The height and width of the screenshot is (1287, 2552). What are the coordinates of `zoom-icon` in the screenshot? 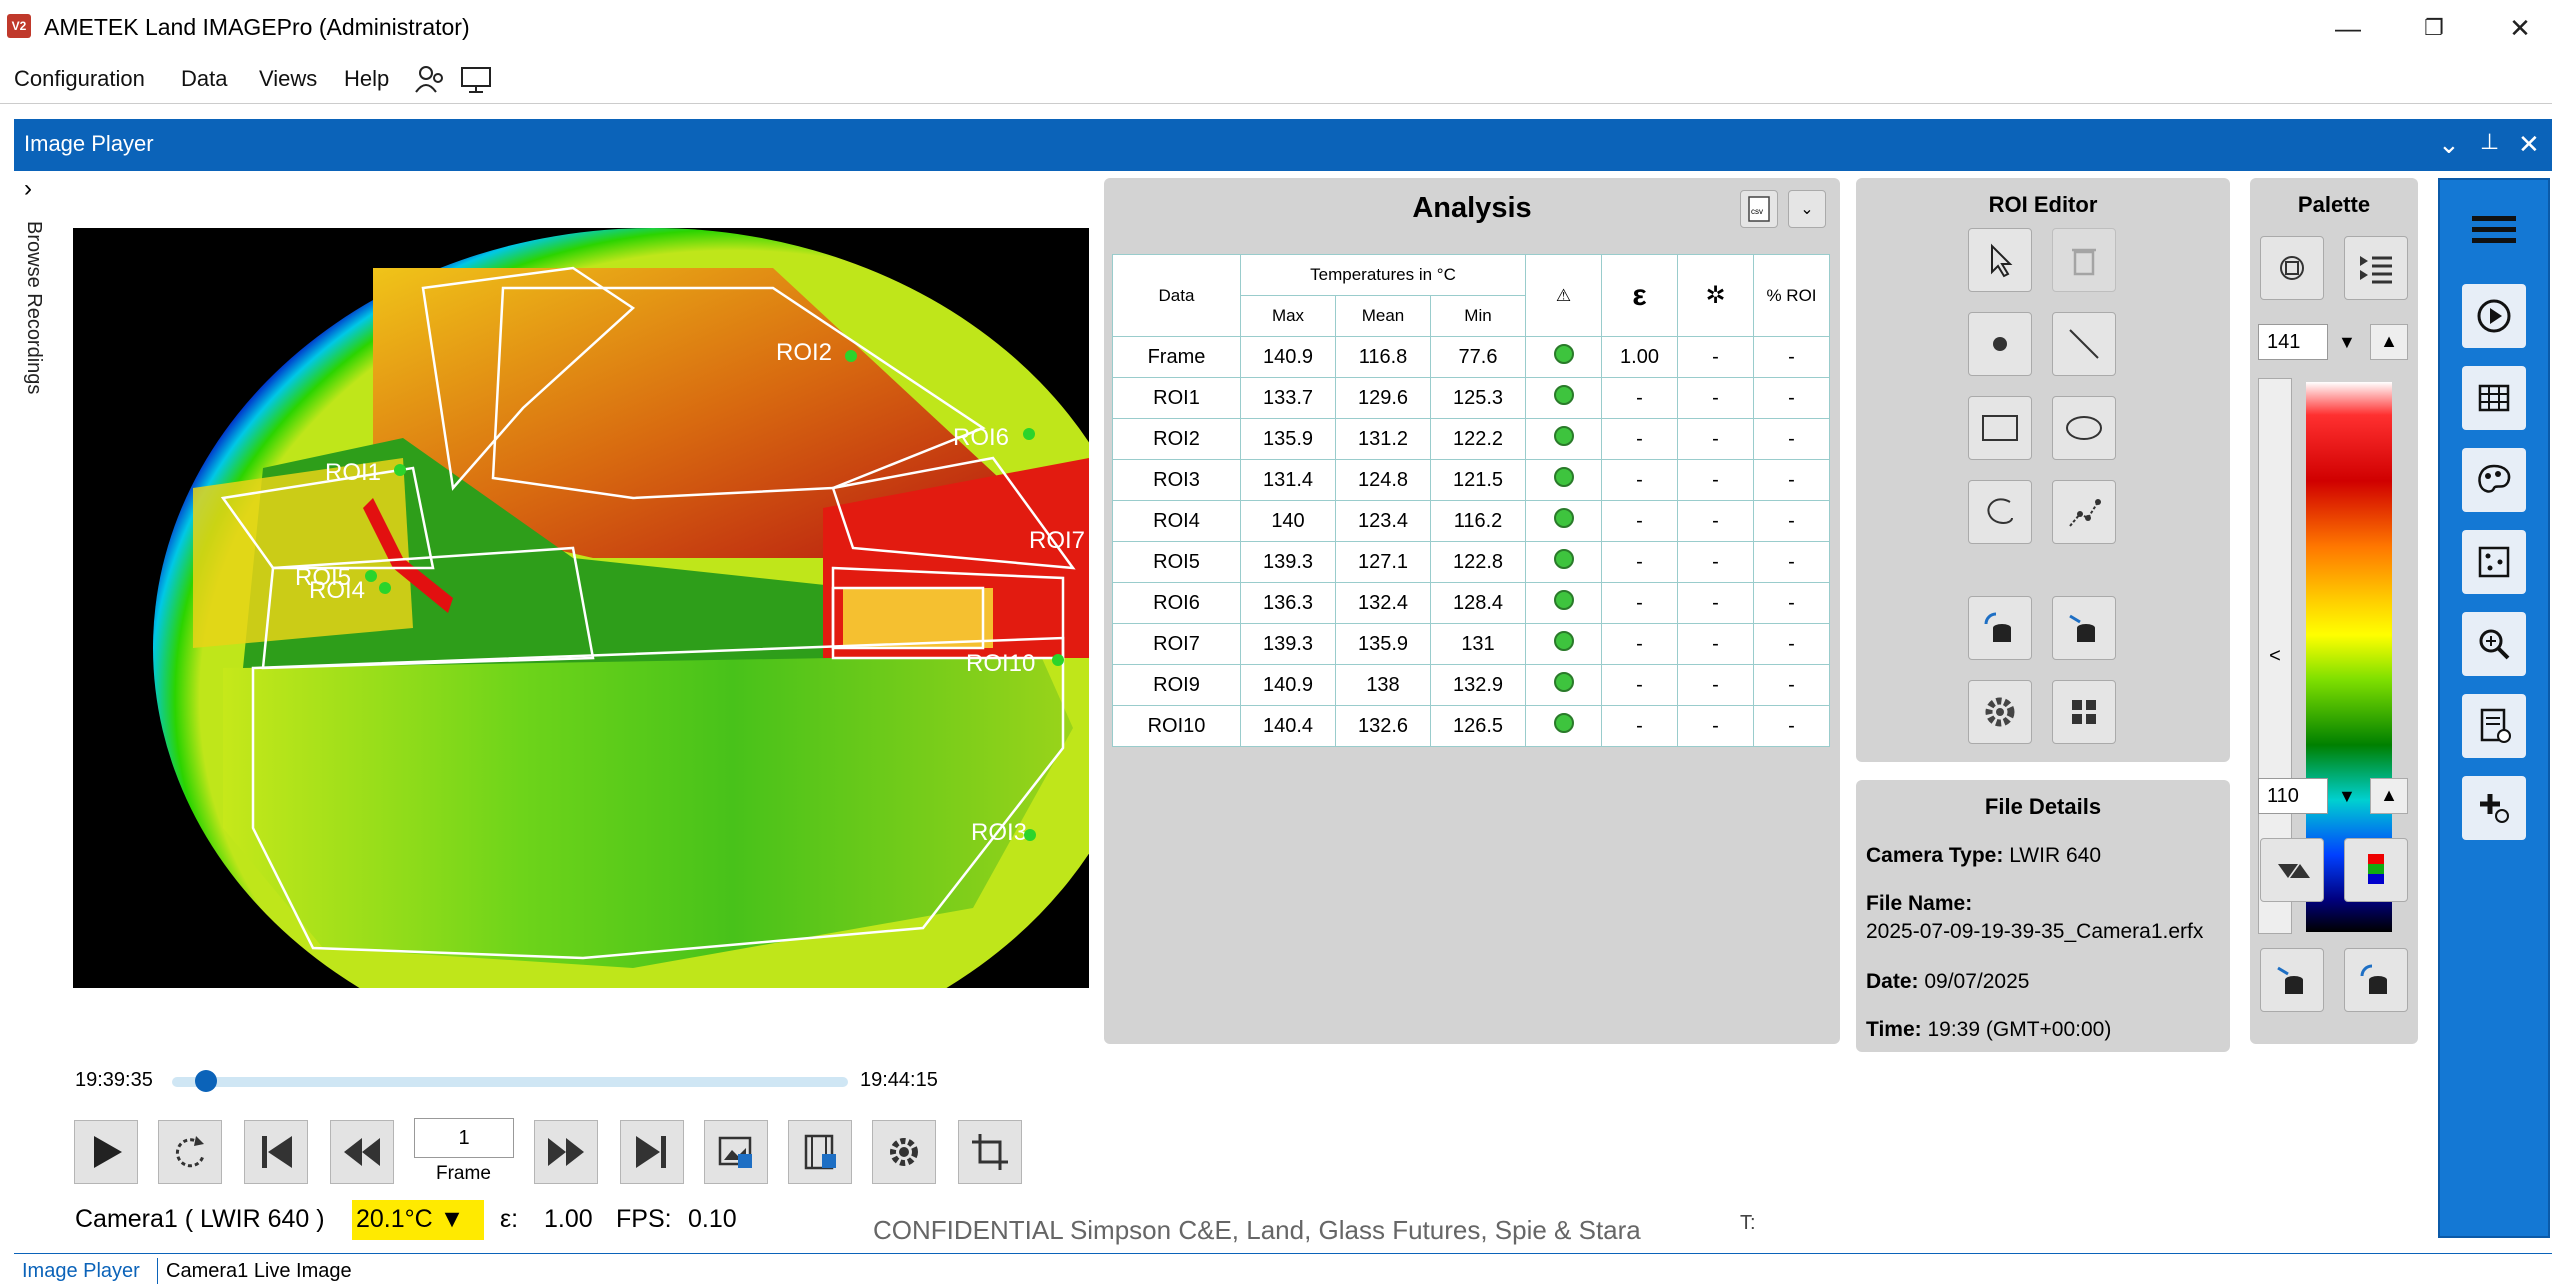 It's located at (2494, 644).